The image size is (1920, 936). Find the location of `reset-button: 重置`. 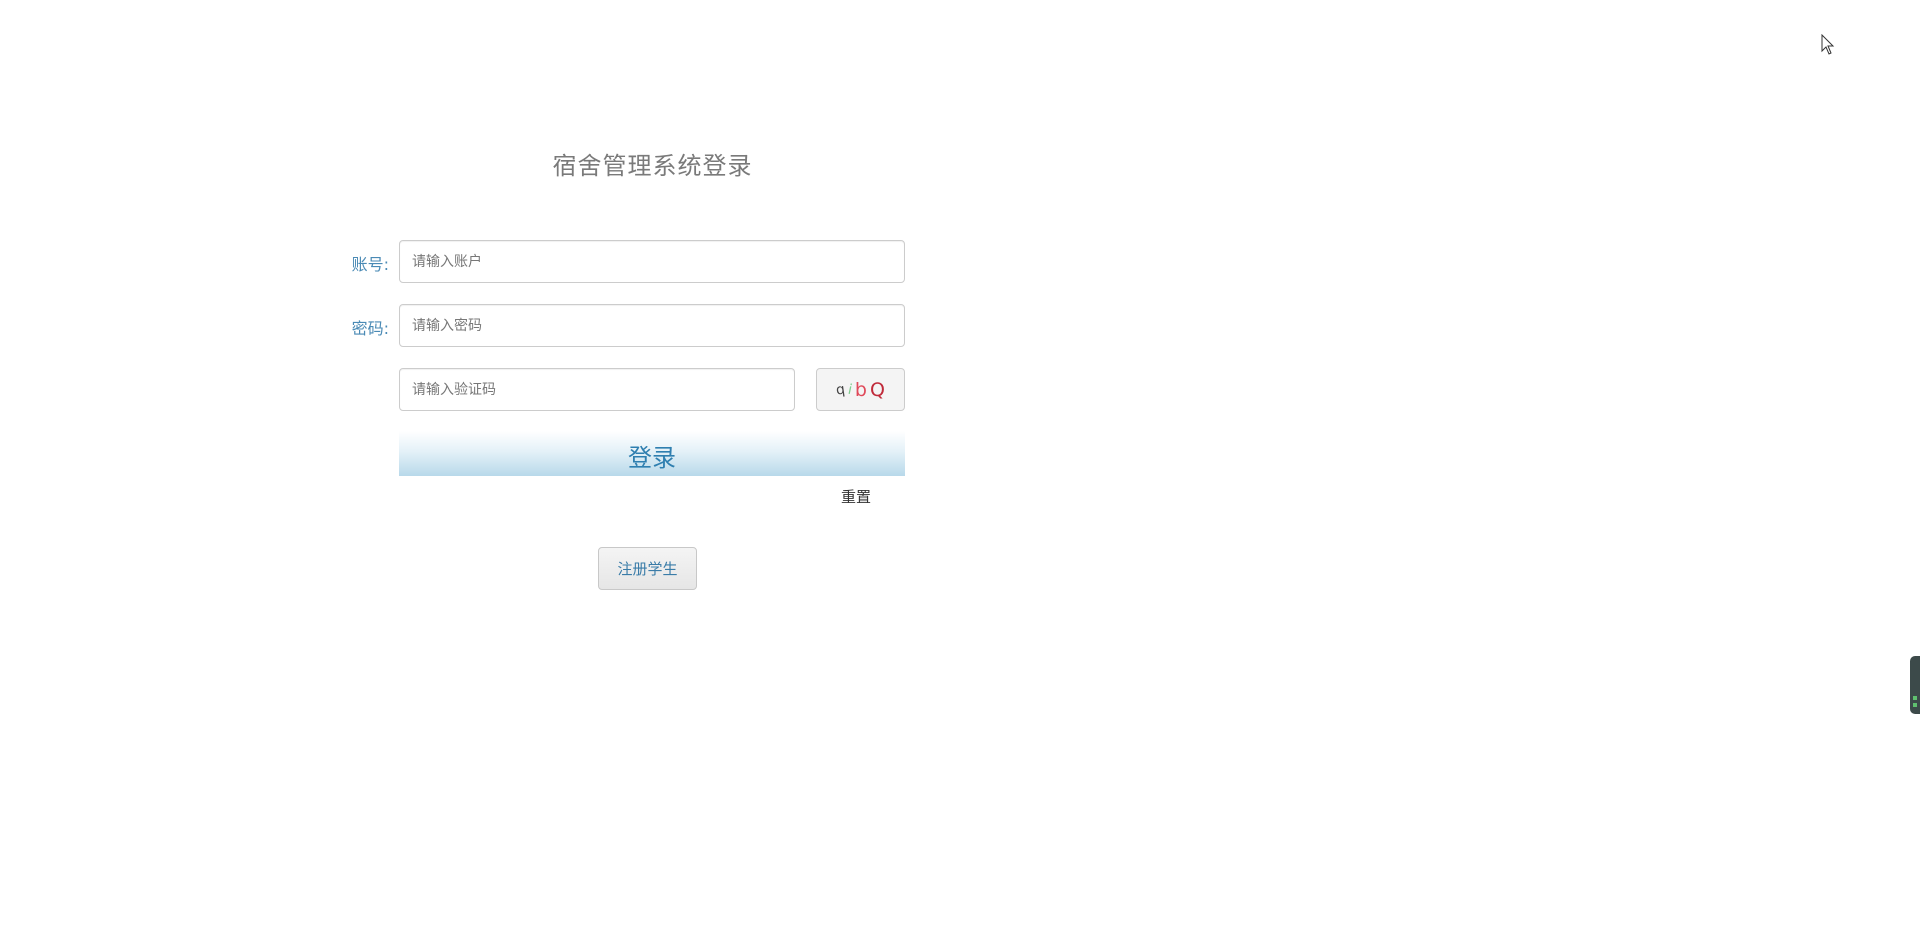

reset-button: 重置 is located at coordinates (856, 496).